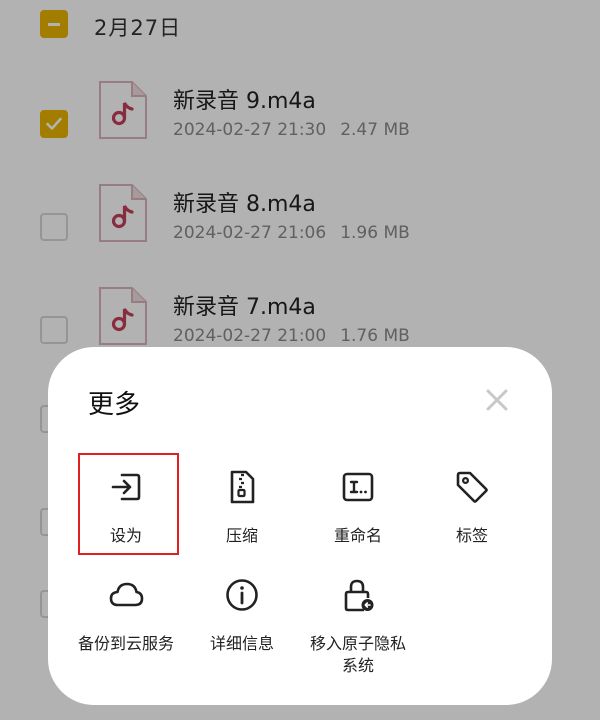 This screenshot has height=720, width=600. What do you see at coordinates (125, 643) in the screenshot?
I see `backup-cloud-label: 备份到云服务` at bounding box center [125, 643].